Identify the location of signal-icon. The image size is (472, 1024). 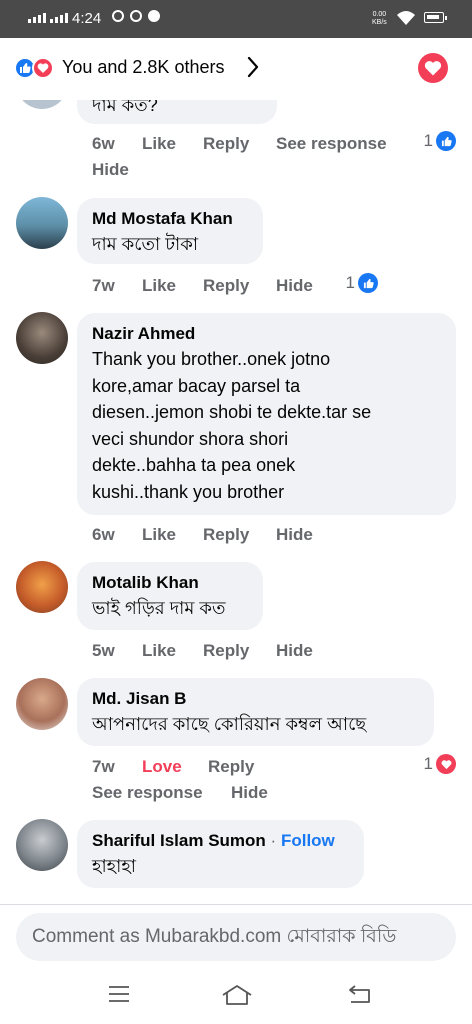
(37, 18).